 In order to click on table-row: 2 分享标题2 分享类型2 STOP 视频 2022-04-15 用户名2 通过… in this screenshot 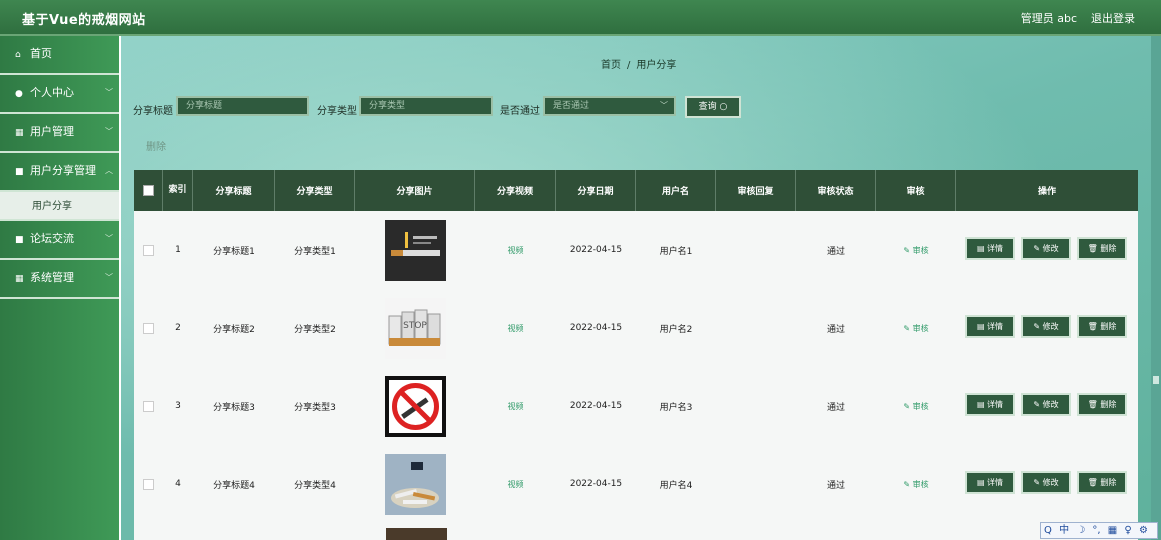, I will do `click(636, 328)`.